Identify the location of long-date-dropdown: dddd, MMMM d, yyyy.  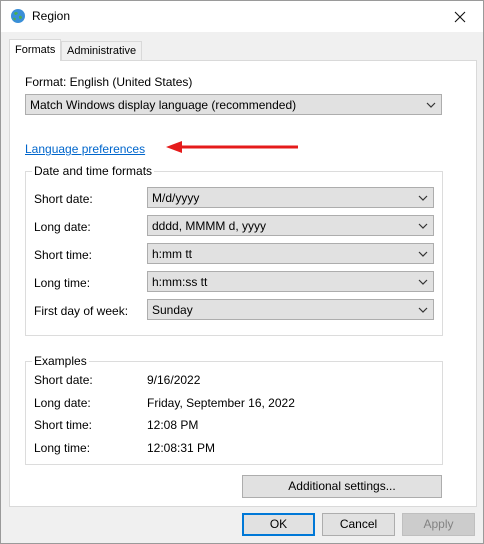
(290, 225).